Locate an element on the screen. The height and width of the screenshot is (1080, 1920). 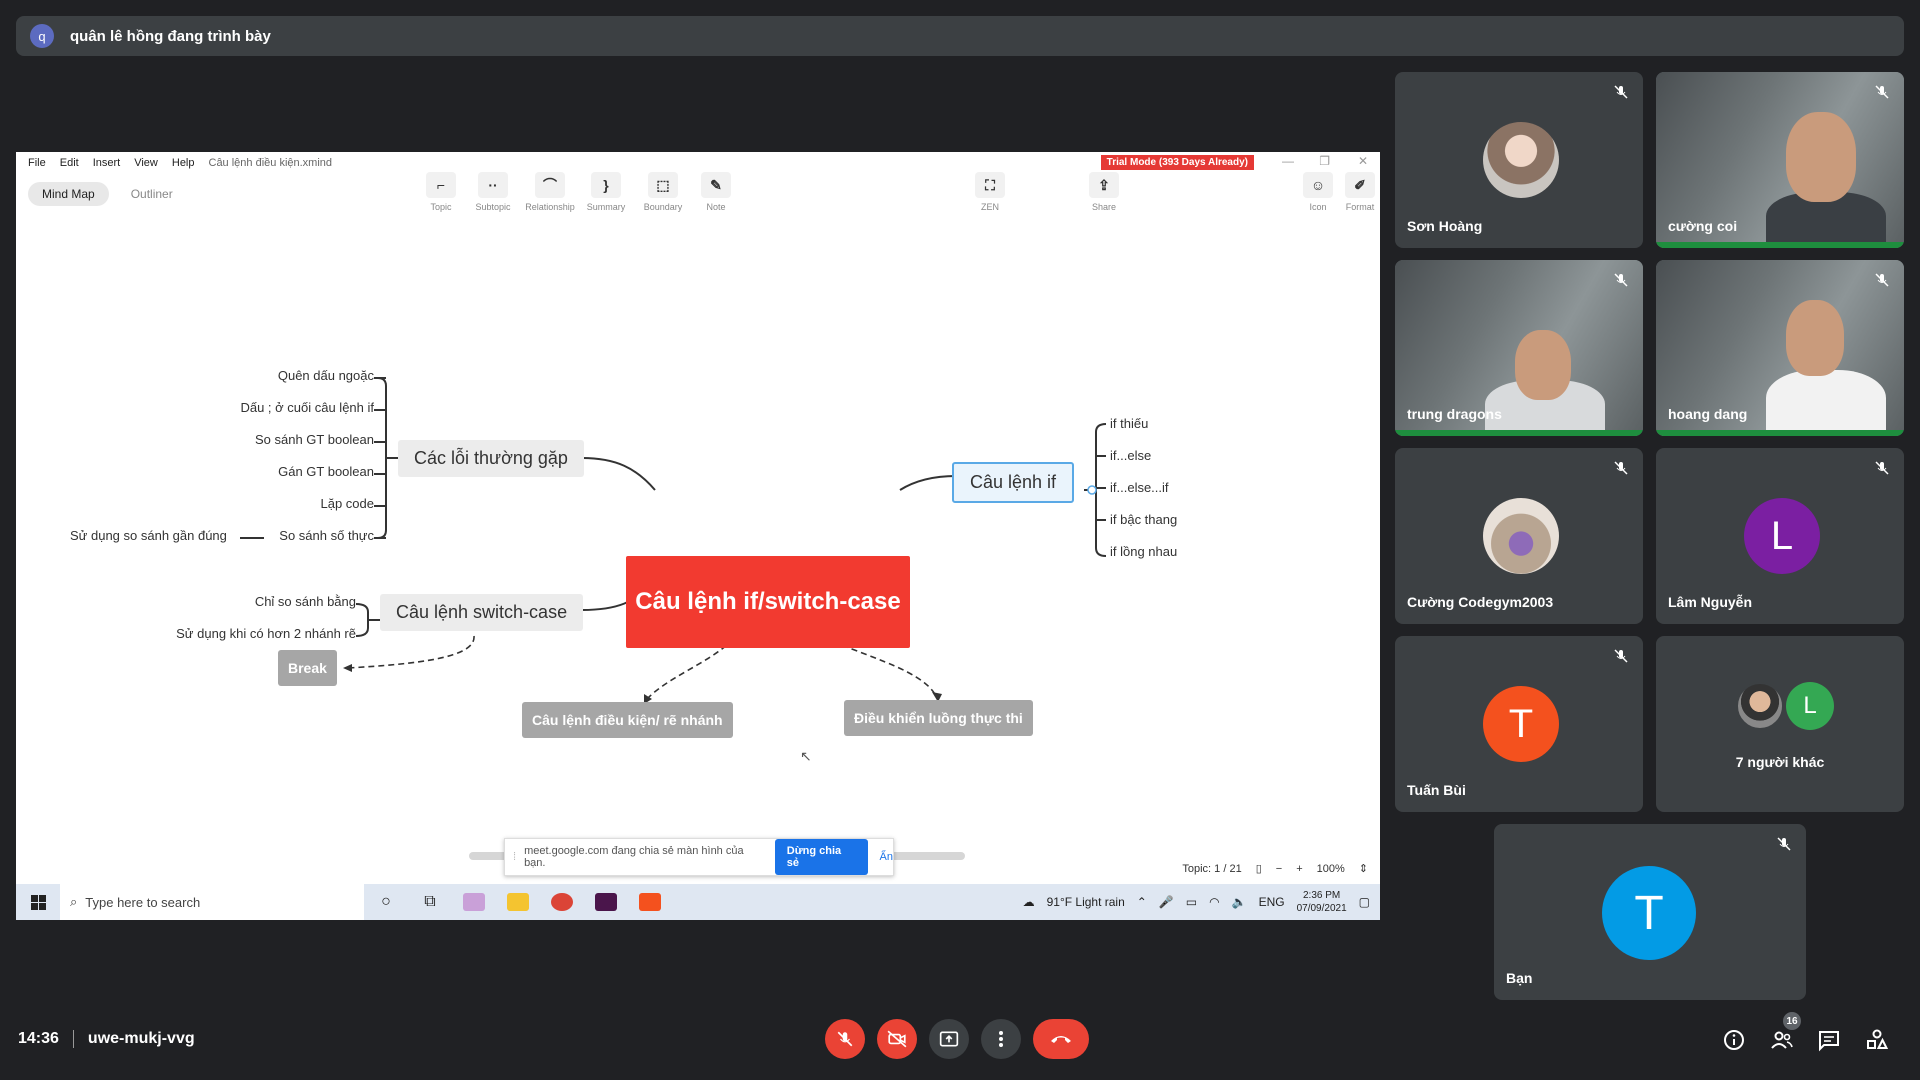
menu-help: Help is located at coordinates (183, 163).